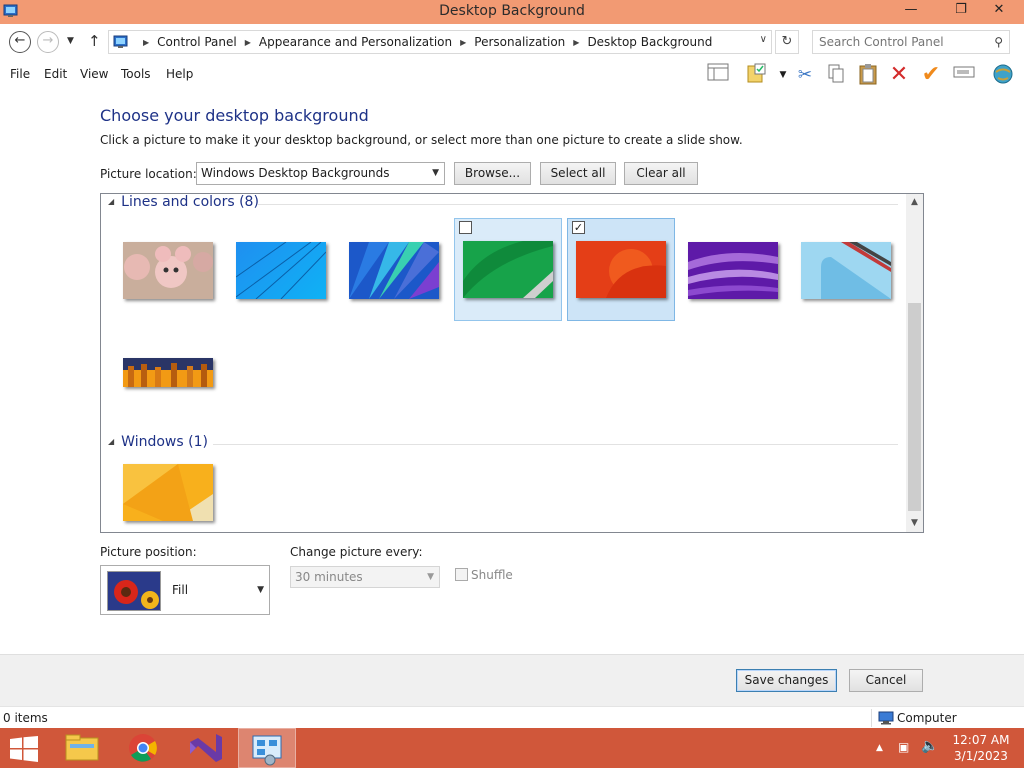  What do you see at coordinates (914, 407) in the screenshot?
I see `scrollbar-thumb` at bounding box center [914, 407].